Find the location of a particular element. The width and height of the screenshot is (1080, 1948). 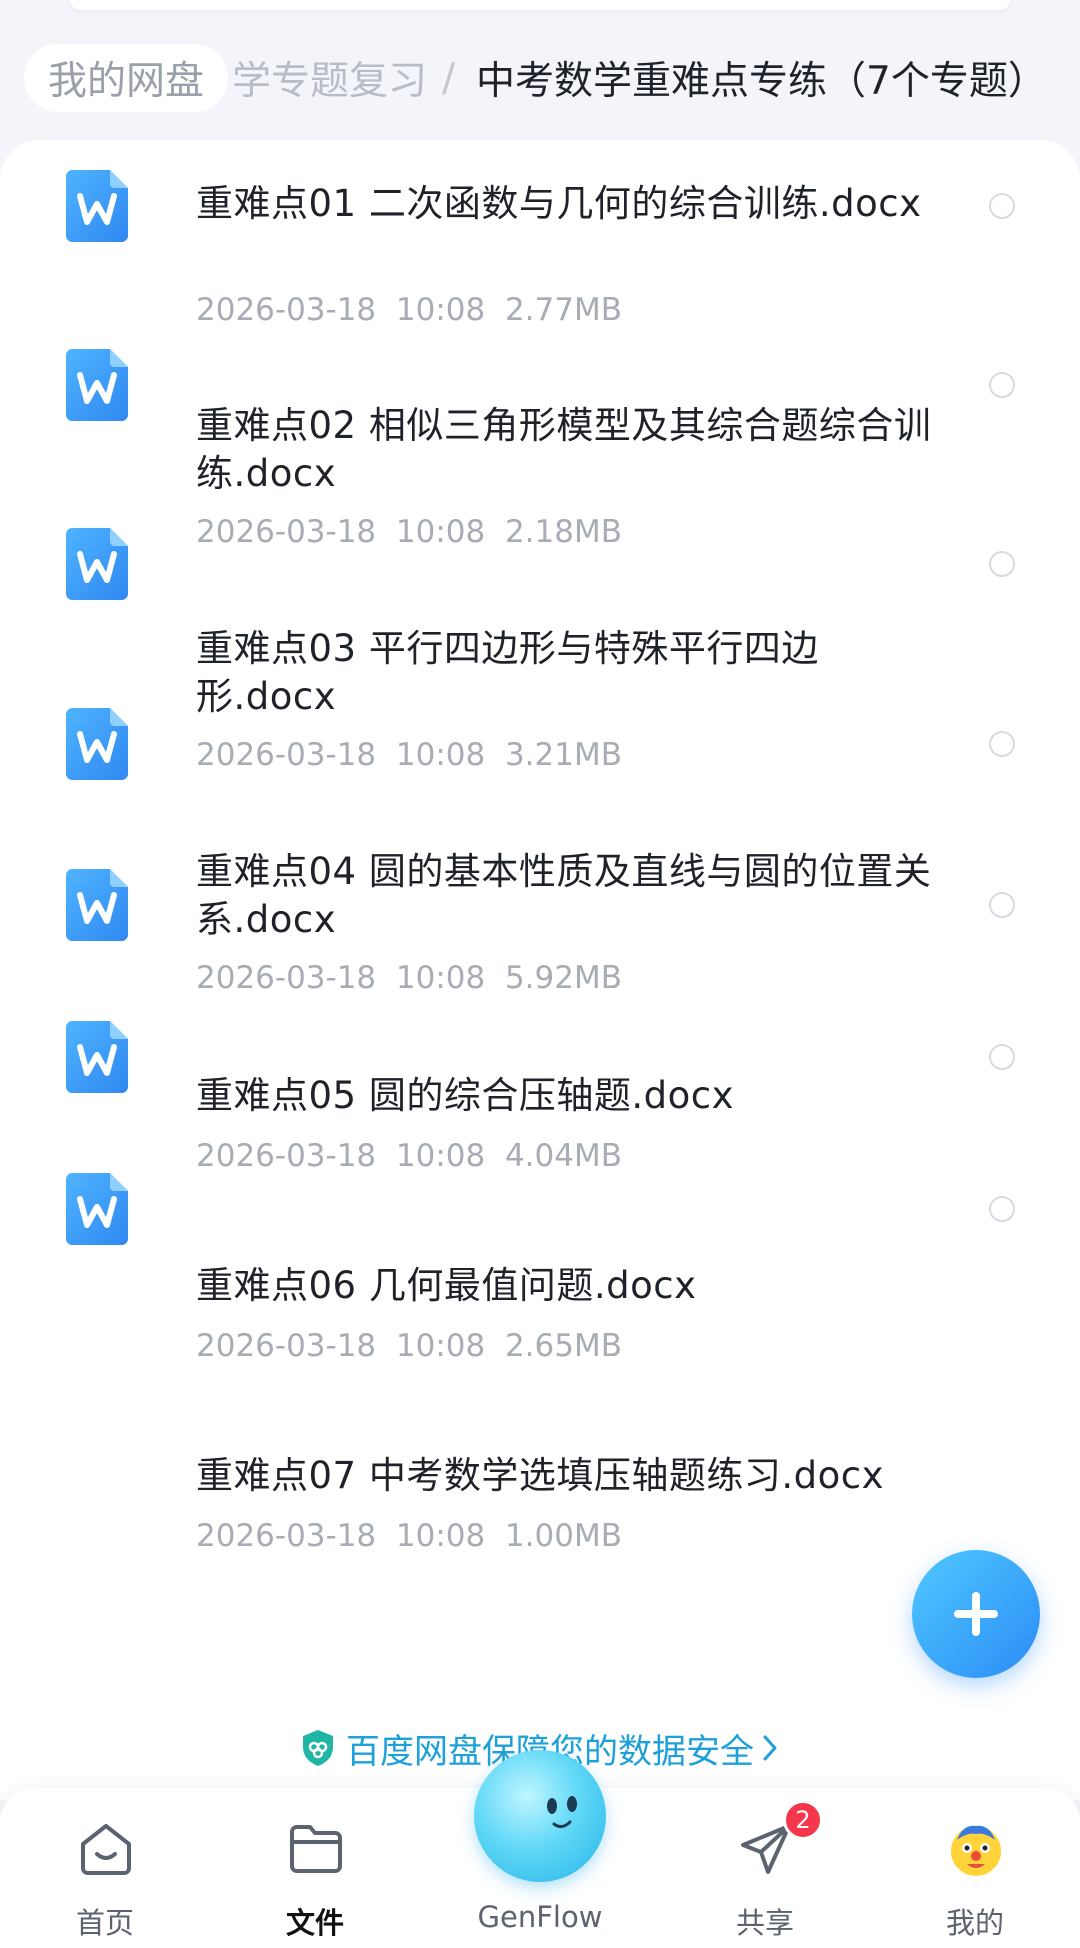

file-meta: 2026-03-18 10:08 5.92MB is located at coordinates (409, 978).